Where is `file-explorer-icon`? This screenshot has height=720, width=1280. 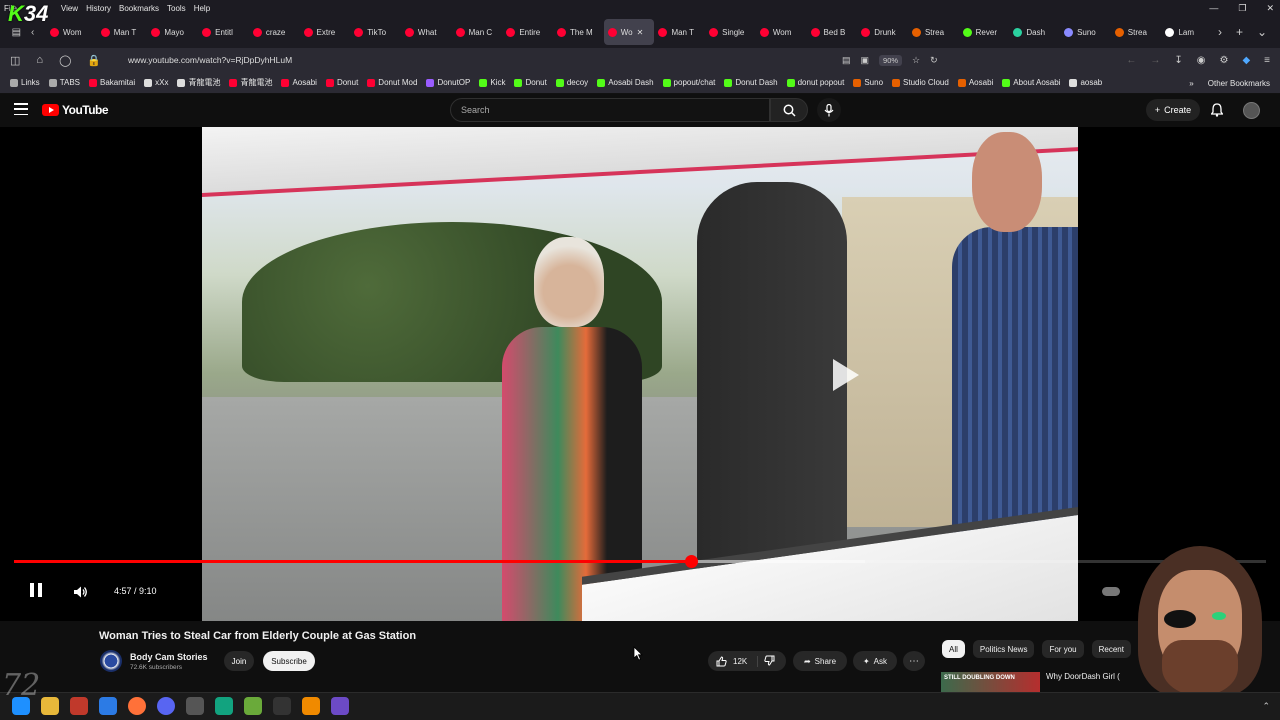
file-explorer-icon is located at coordinates (50, 706).